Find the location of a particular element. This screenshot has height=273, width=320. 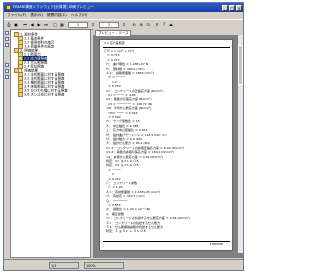

title-bar: FRAME構造ソフトウェア[計算書] 印刷プレビュー _ □ × is located at coordinates (123, 7).